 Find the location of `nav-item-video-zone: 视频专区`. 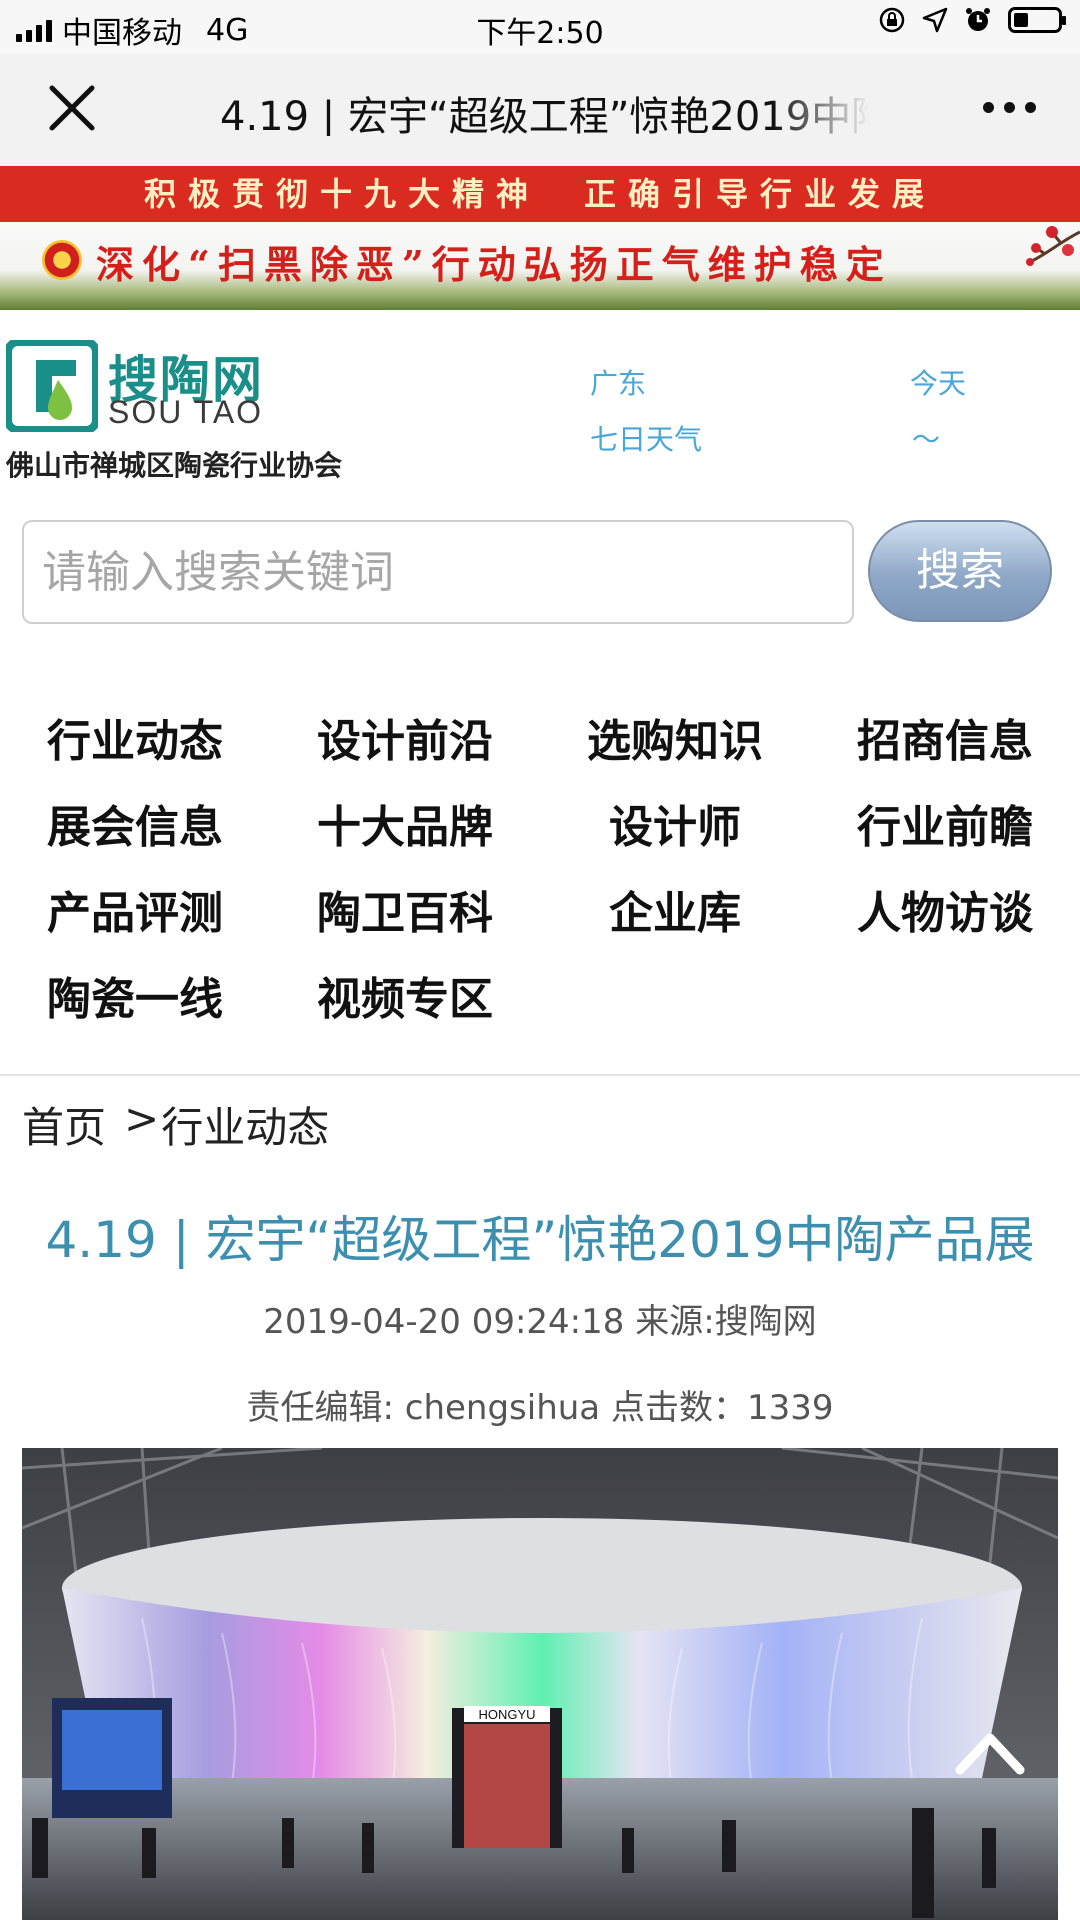

nav-item-video-zone: 视频专区 is located at coordinates (405, 995).